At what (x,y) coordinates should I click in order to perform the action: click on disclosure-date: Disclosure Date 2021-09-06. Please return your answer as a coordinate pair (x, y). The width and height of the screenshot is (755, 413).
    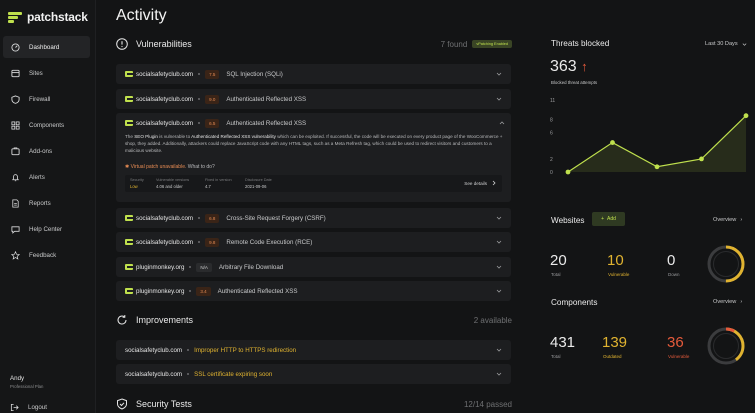
    Looking at the image, I should click on (258, 183).